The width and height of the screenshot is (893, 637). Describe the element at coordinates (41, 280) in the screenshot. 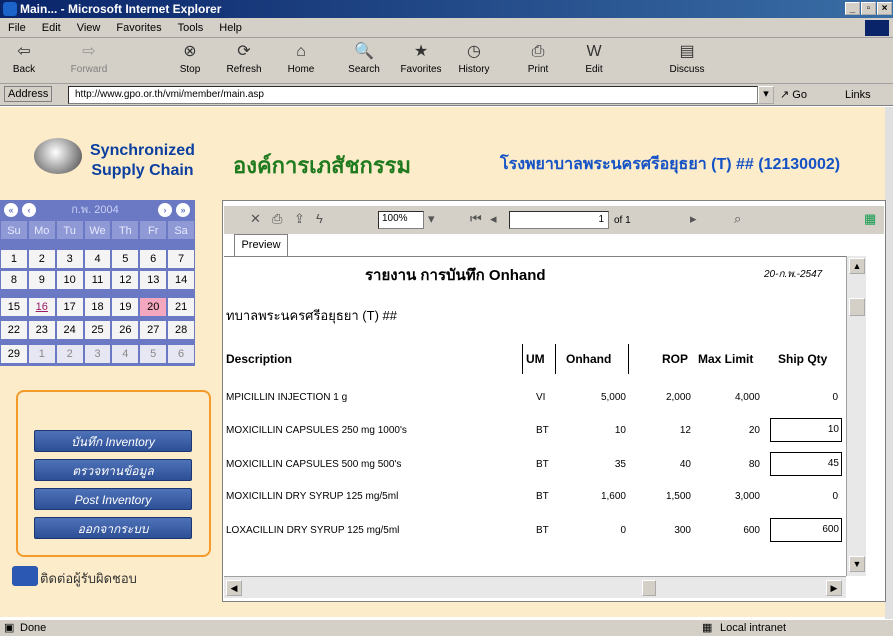

I see `calendar-day: 9` at that location.